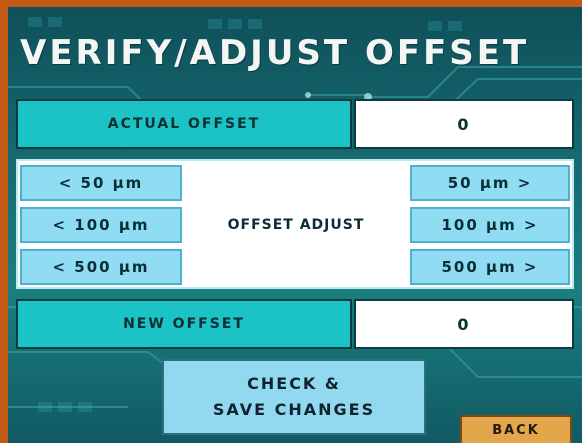 The height and width of the screenshot is (443, 582). Describe the element at coordinates (101, 183) in the screenshot. I see `decrease-50-button: < 50 μm` at that location.